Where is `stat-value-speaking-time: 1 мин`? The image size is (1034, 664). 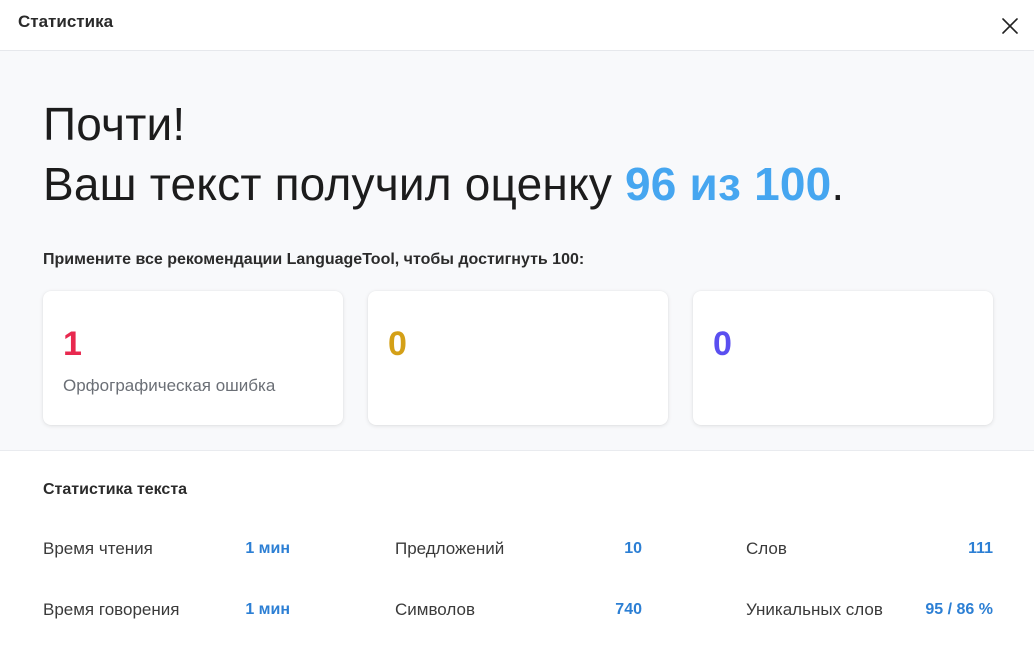 stat-value-speaking-time: 1 мин is located at coordinates (267, 609).